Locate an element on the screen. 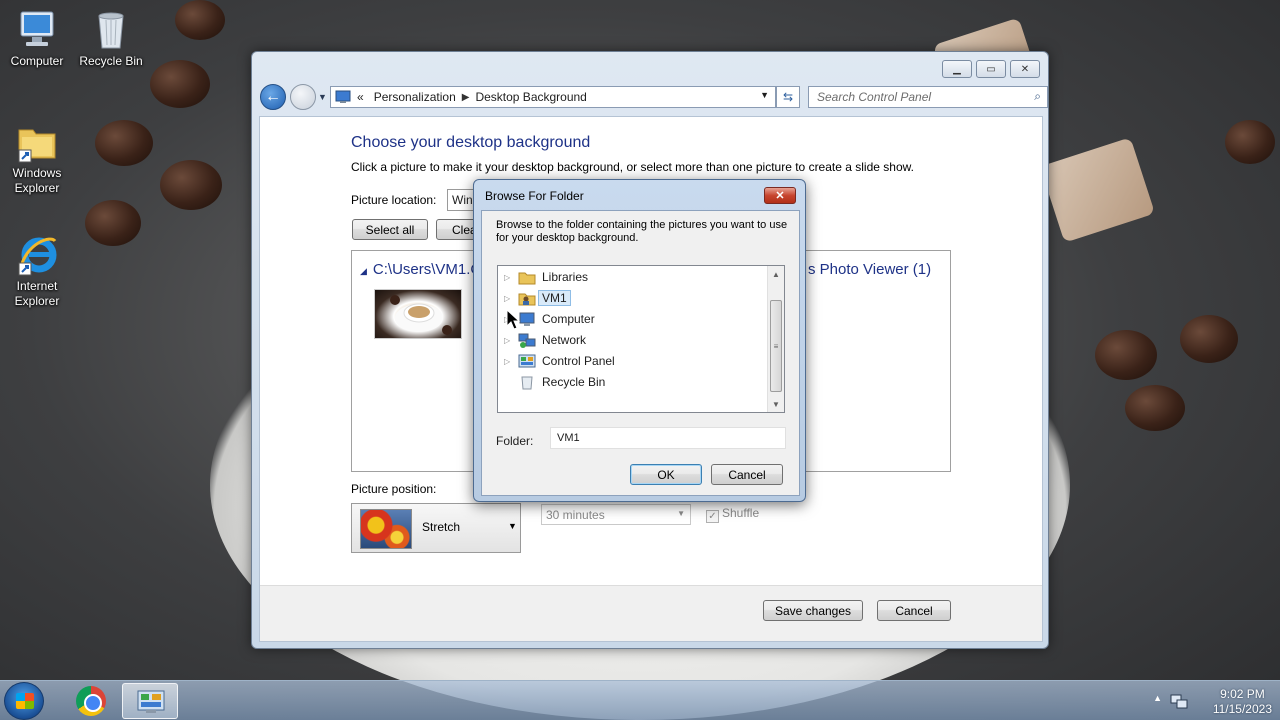 This screenshot has width=1280, height=720. recent-pages-dropdown: ▼ is located at coordinates (322, 97).